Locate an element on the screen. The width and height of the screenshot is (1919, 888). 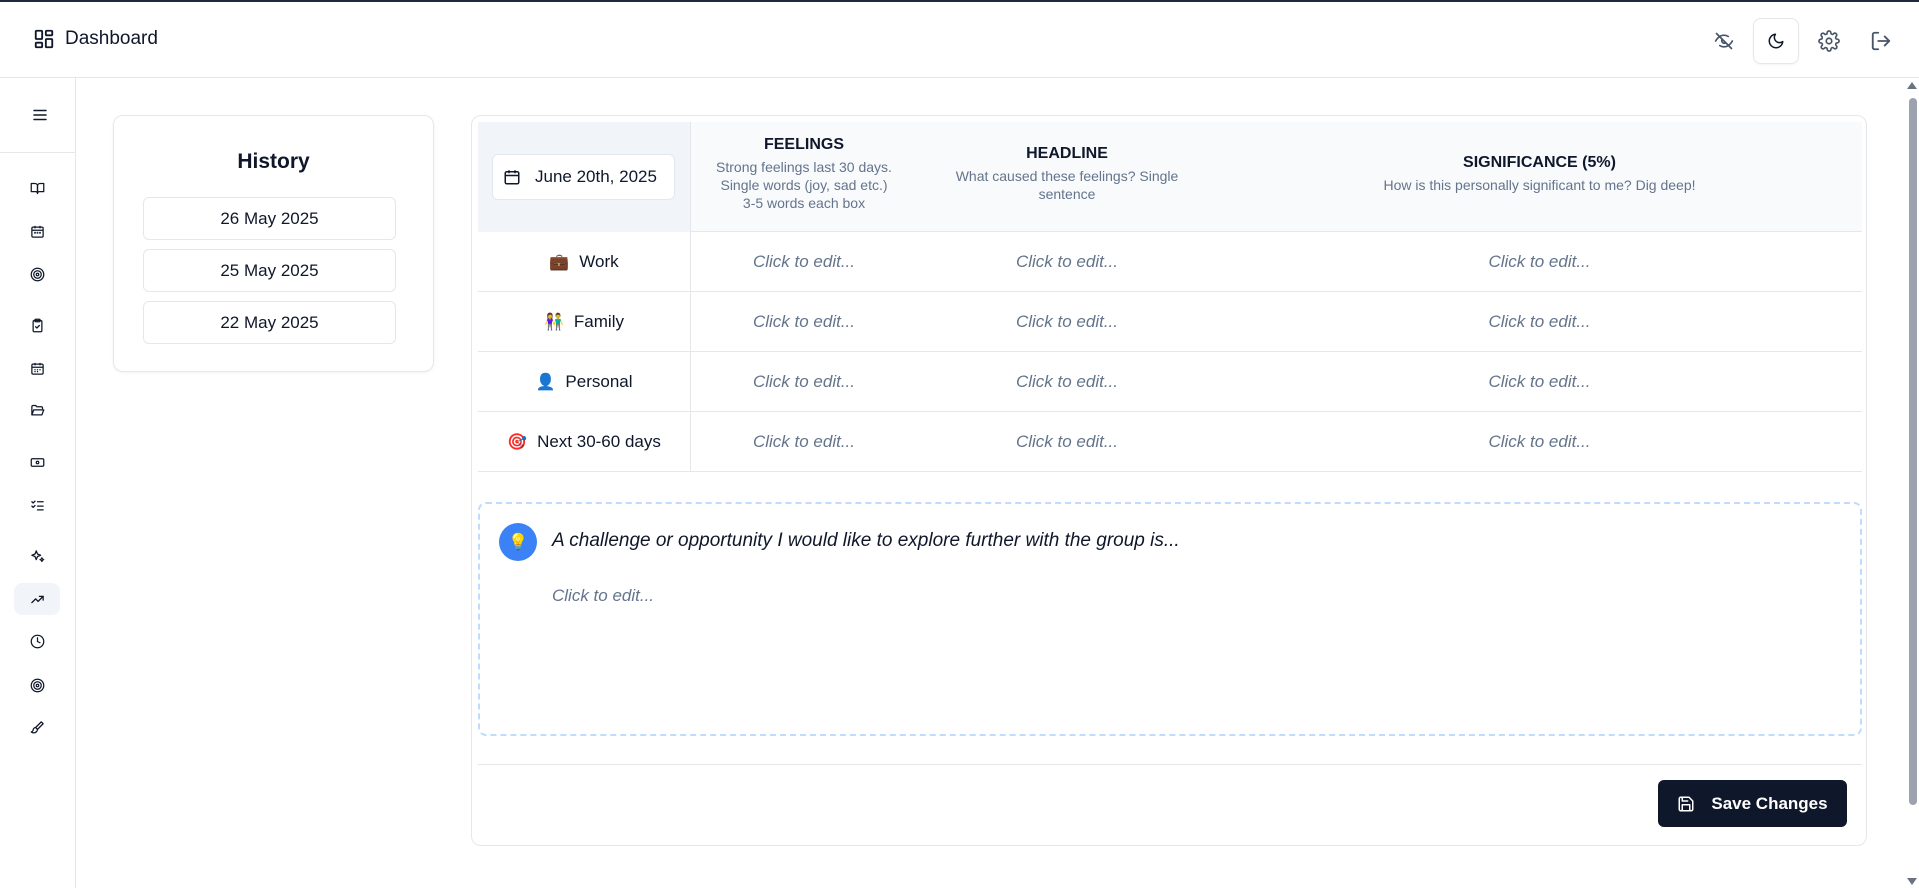
sidebar-toggle-button is located at coordinates (40, 115).